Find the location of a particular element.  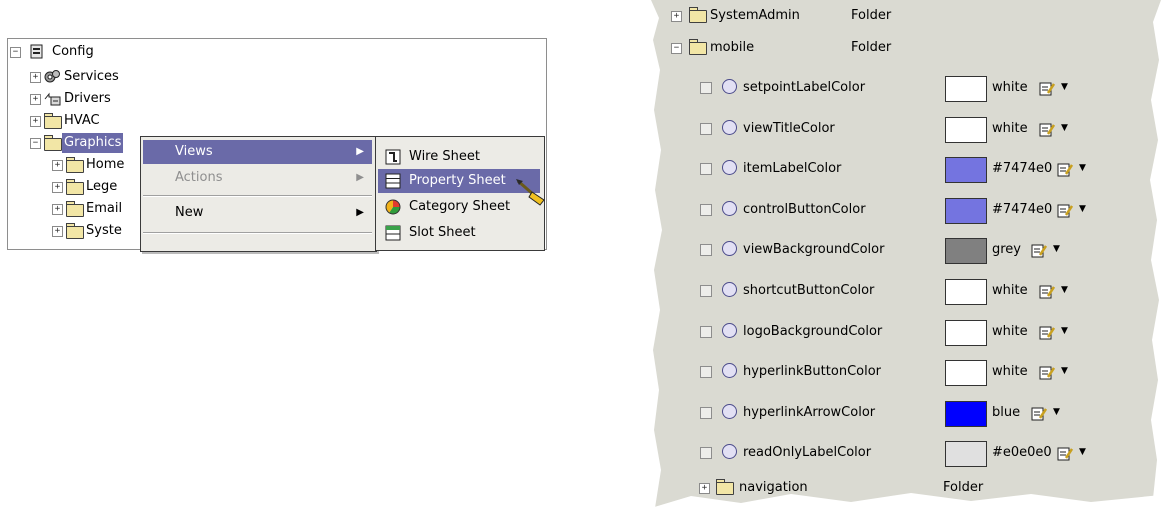

tree-label: Lege is located at coordinates (102, 186).